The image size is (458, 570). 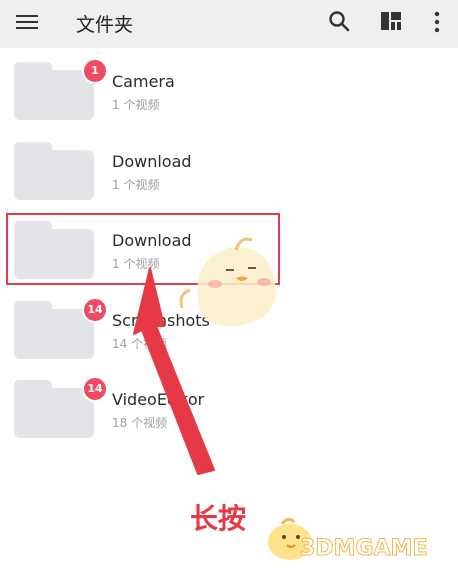 What do you see at coordinates (161, 320) in the screenshot?
I see `folder-name: Screenshots` at bounding box center [161, 320].